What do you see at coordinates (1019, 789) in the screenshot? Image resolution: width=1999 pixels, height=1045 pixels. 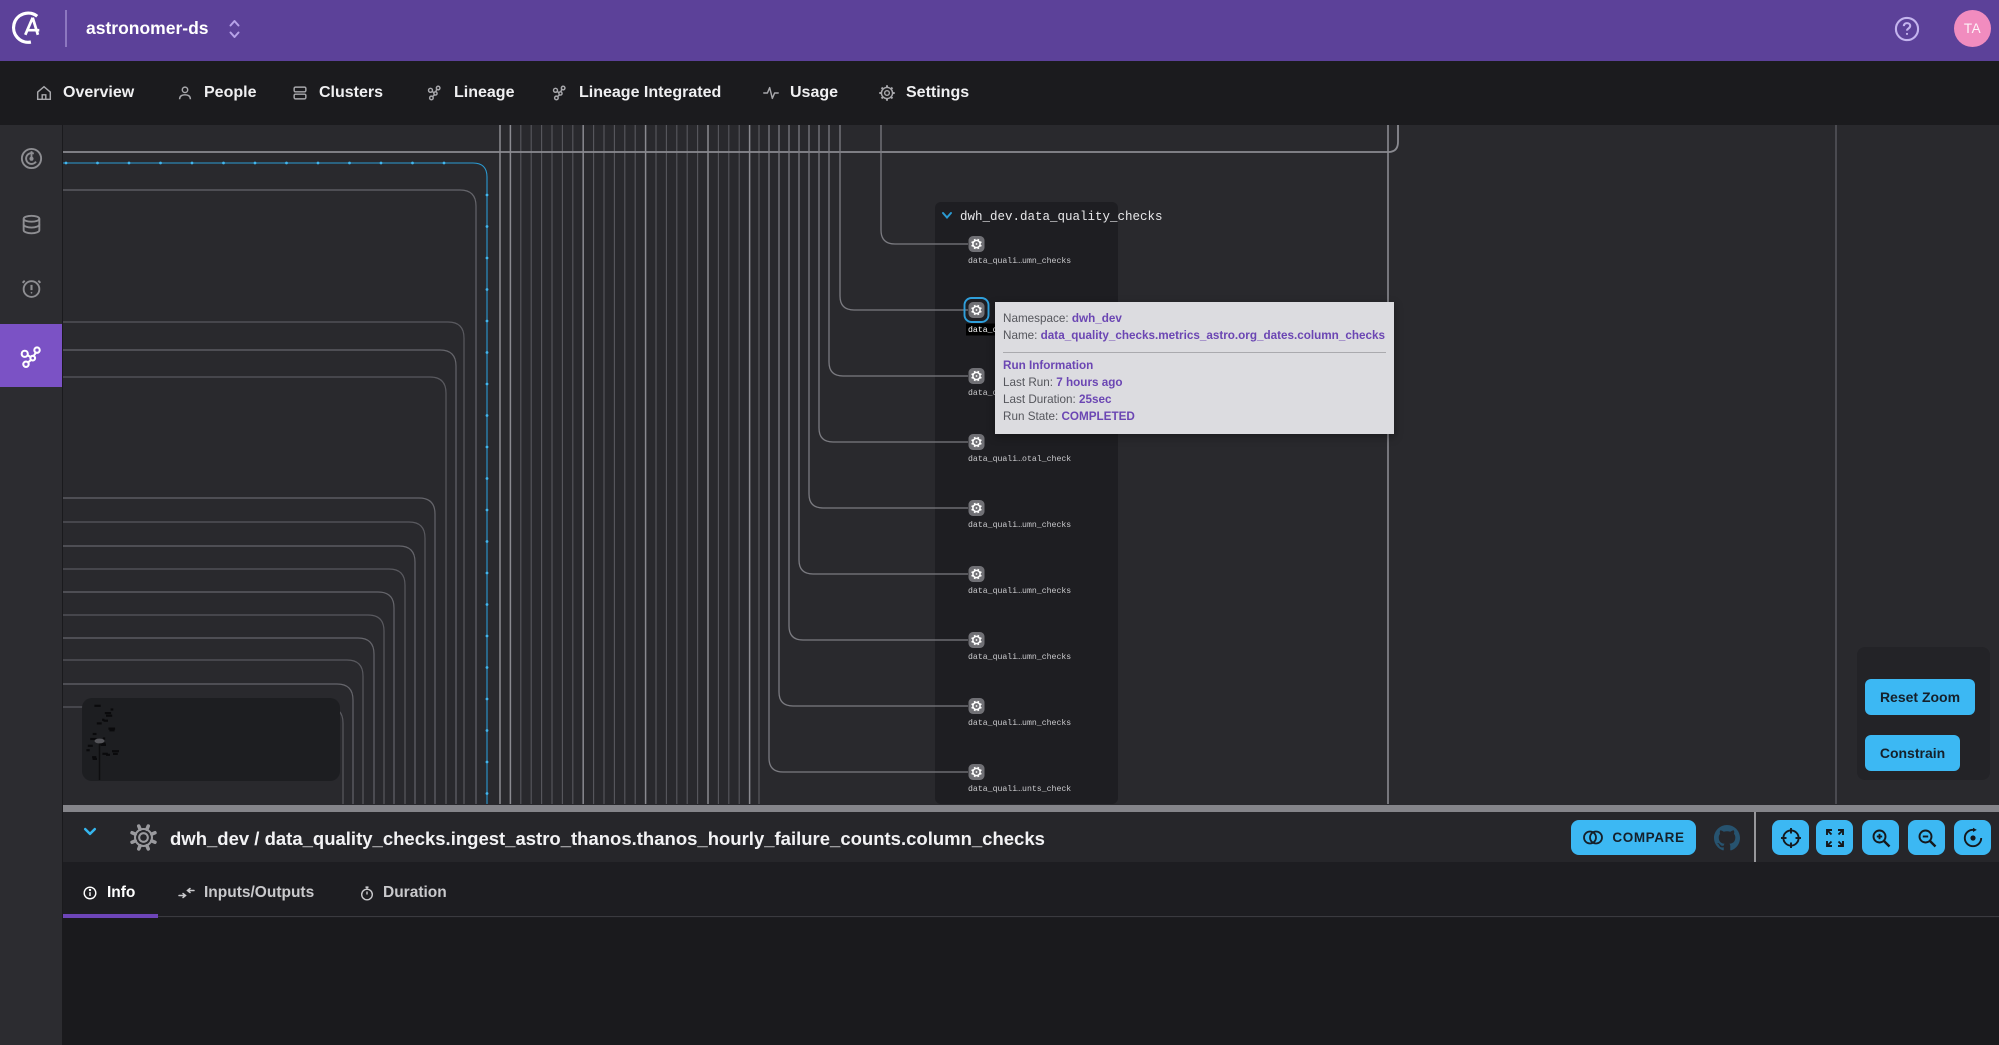 I see `svg-text: data_quali…unts_check` at bounding box center [1019, 789].